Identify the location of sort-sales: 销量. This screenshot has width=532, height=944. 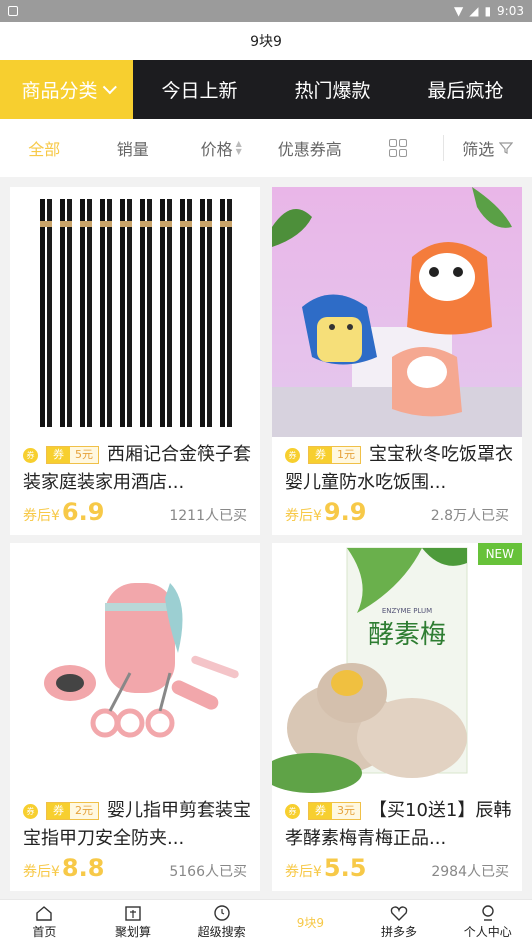
(133, 148).